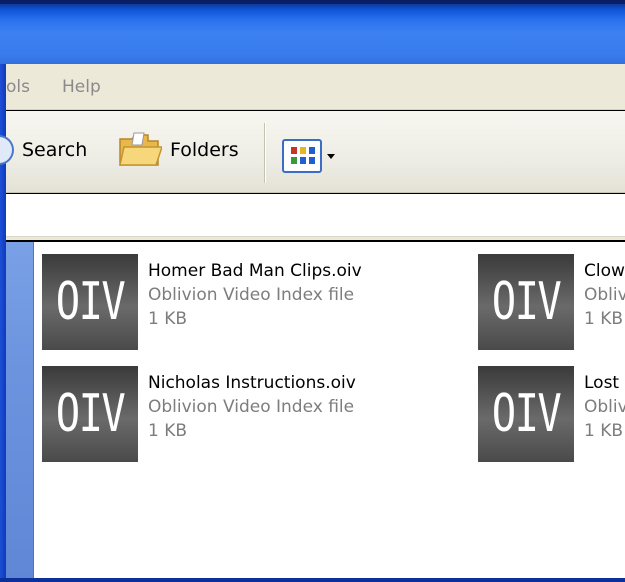 The width and height of the screenshot is (625, 582). What do you see at coordinates (81, 87) in the screenshot?
I see `menu-help: Help` at bounding box center [81, 87].